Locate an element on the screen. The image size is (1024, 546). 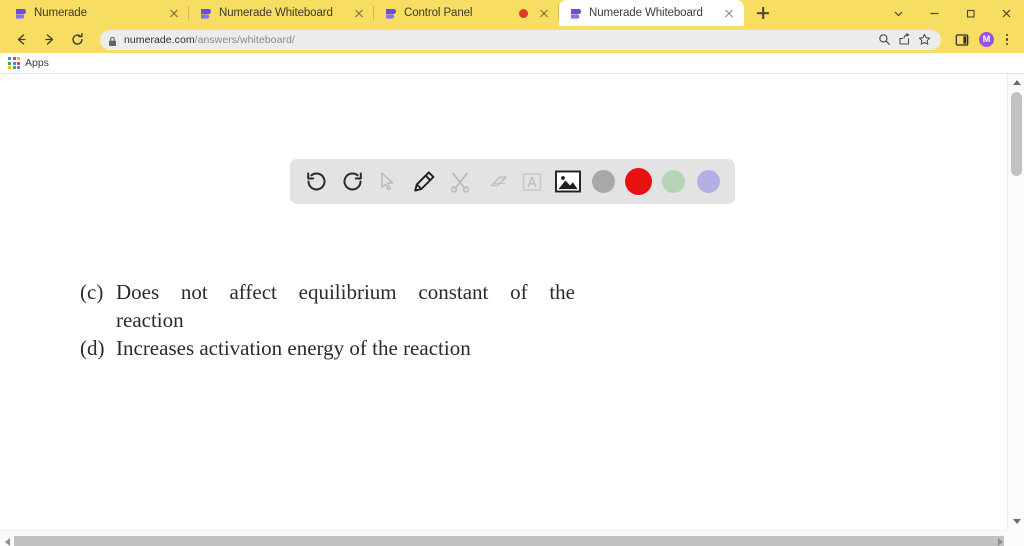
toolbar-actions: M is located at coordinates (982, 40).